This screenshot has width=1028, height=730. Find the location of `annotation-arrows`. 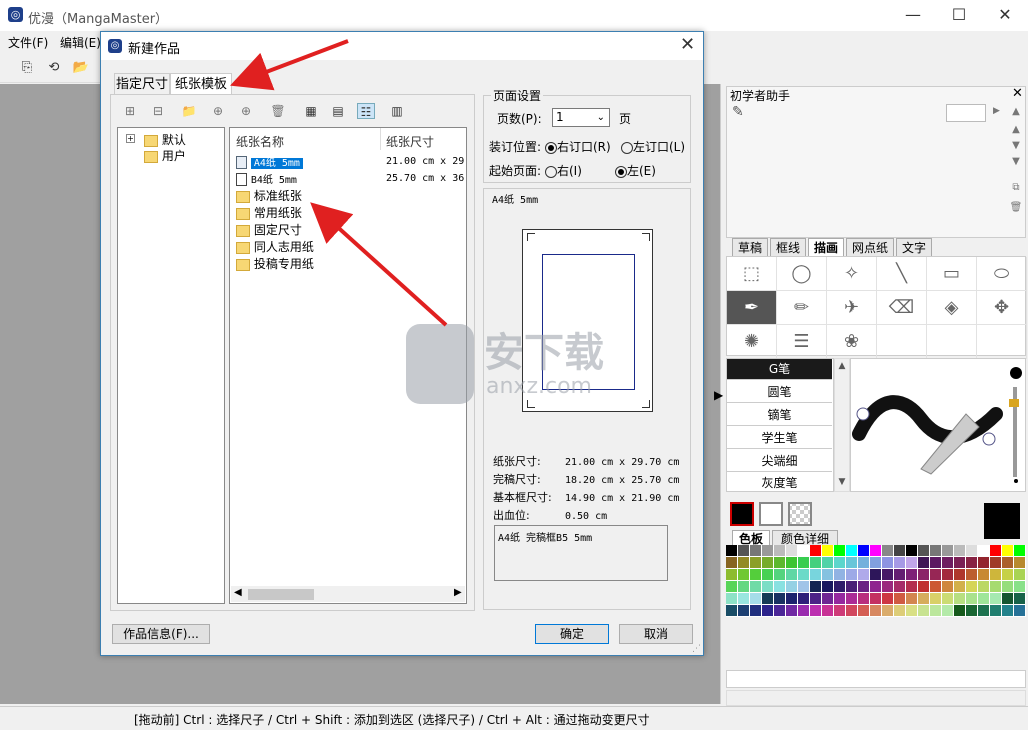

annotation-arrows is located at coordinates (339, 183).